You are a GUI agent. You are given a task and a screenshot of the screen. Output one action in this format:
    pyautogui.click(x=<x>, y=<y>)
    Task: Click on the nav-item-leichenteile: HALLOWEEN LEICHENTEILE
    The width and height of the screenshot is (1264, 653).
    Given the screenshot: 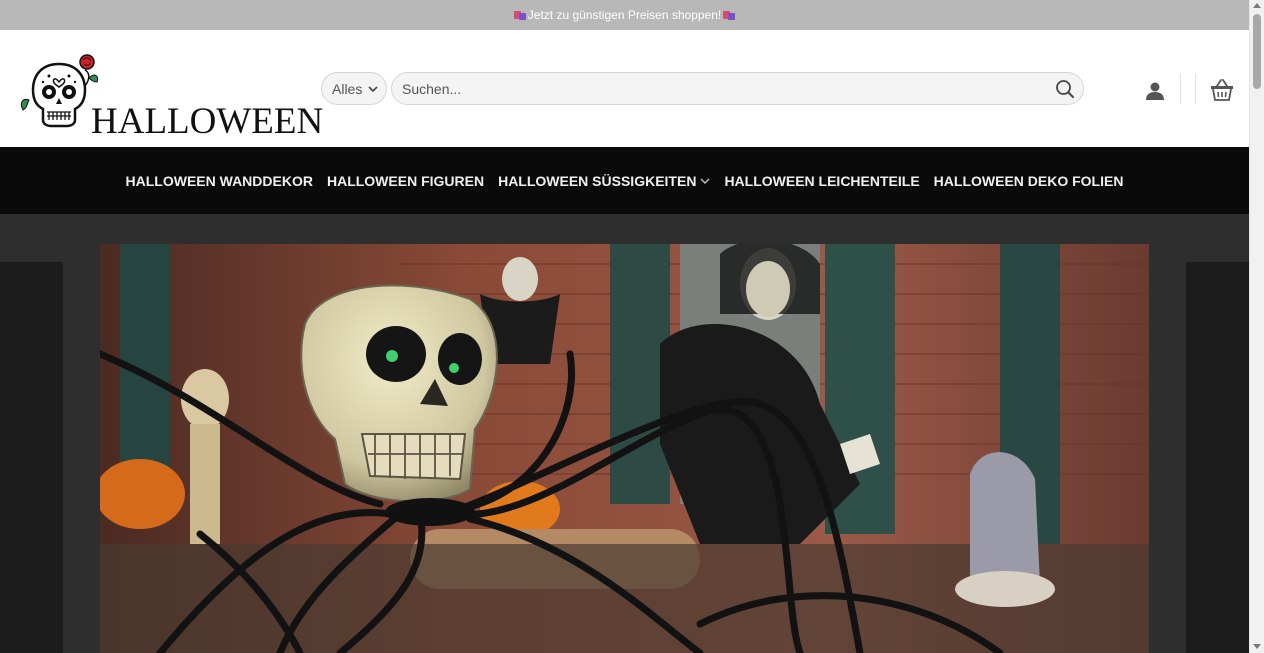 What is the action you would take?
    pyautogui.click(x=821, y=181)
    